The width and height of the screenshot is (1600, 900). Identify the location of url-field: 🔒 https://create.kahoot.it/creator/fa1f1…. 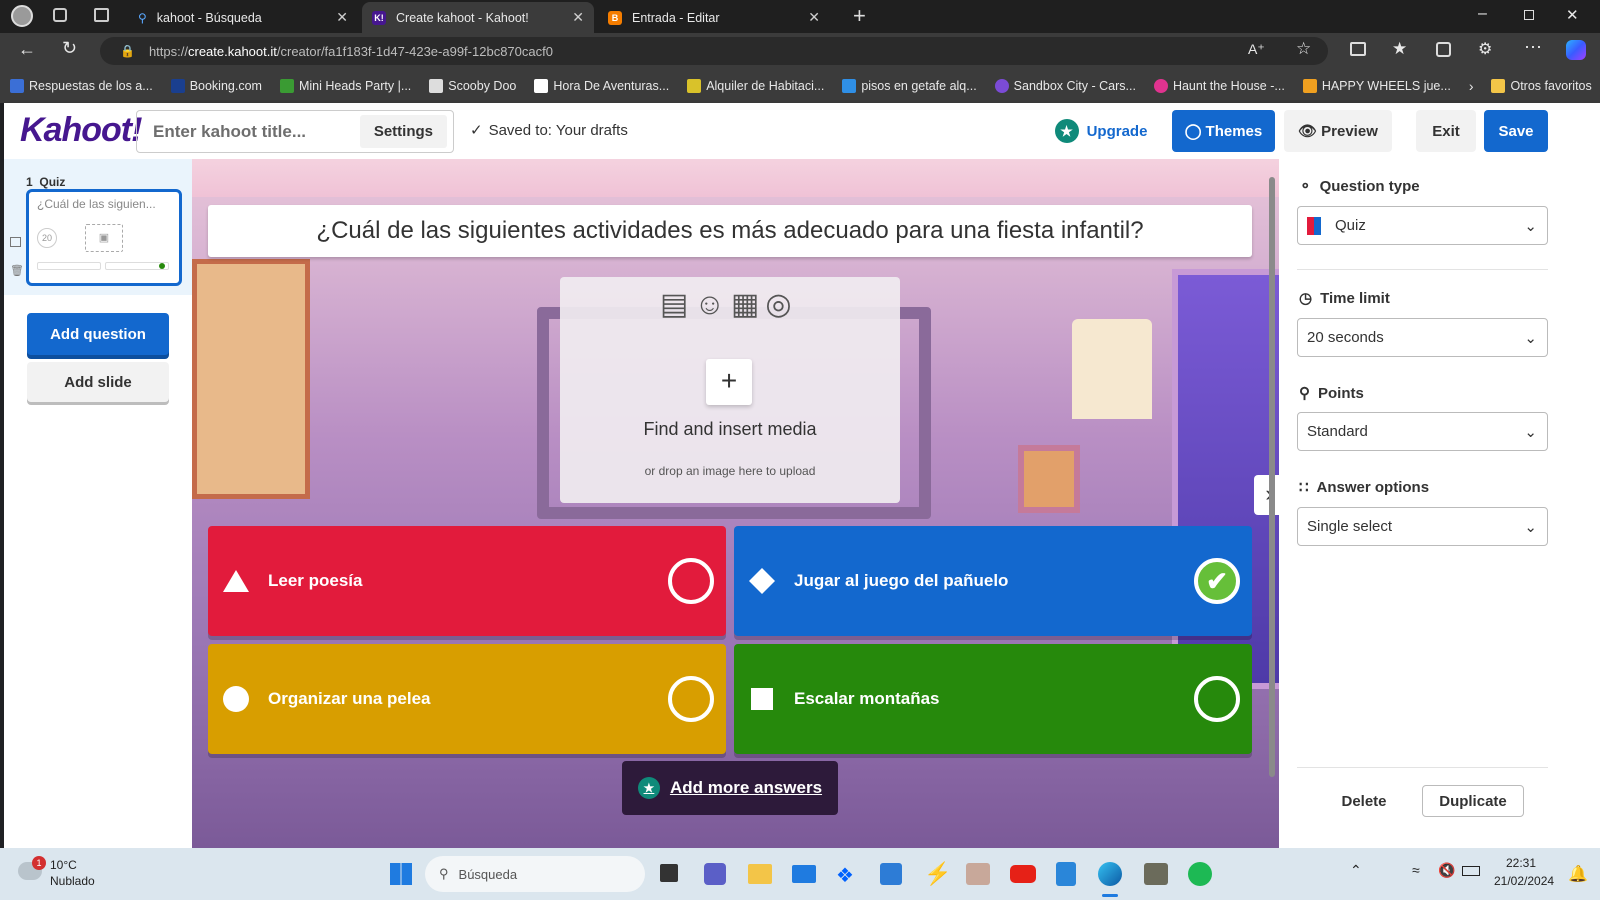
(714, 51).